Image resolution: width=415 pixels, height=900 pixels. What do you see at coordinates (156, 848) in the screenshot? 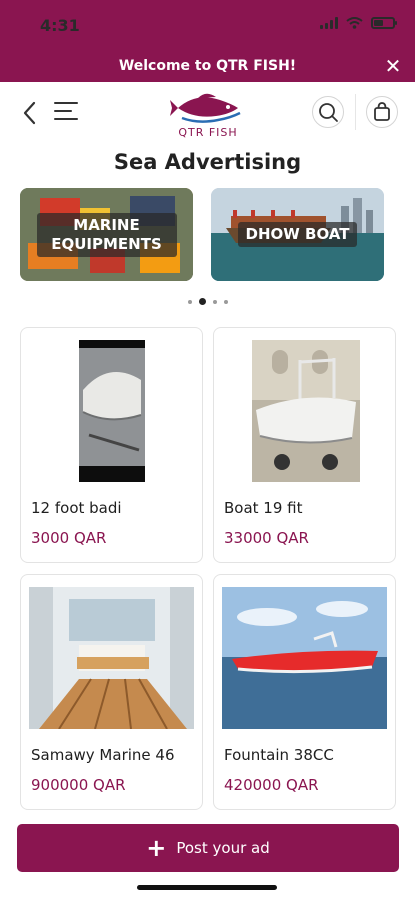
I see `plus-icon: +` at bounding box center [156, 848].